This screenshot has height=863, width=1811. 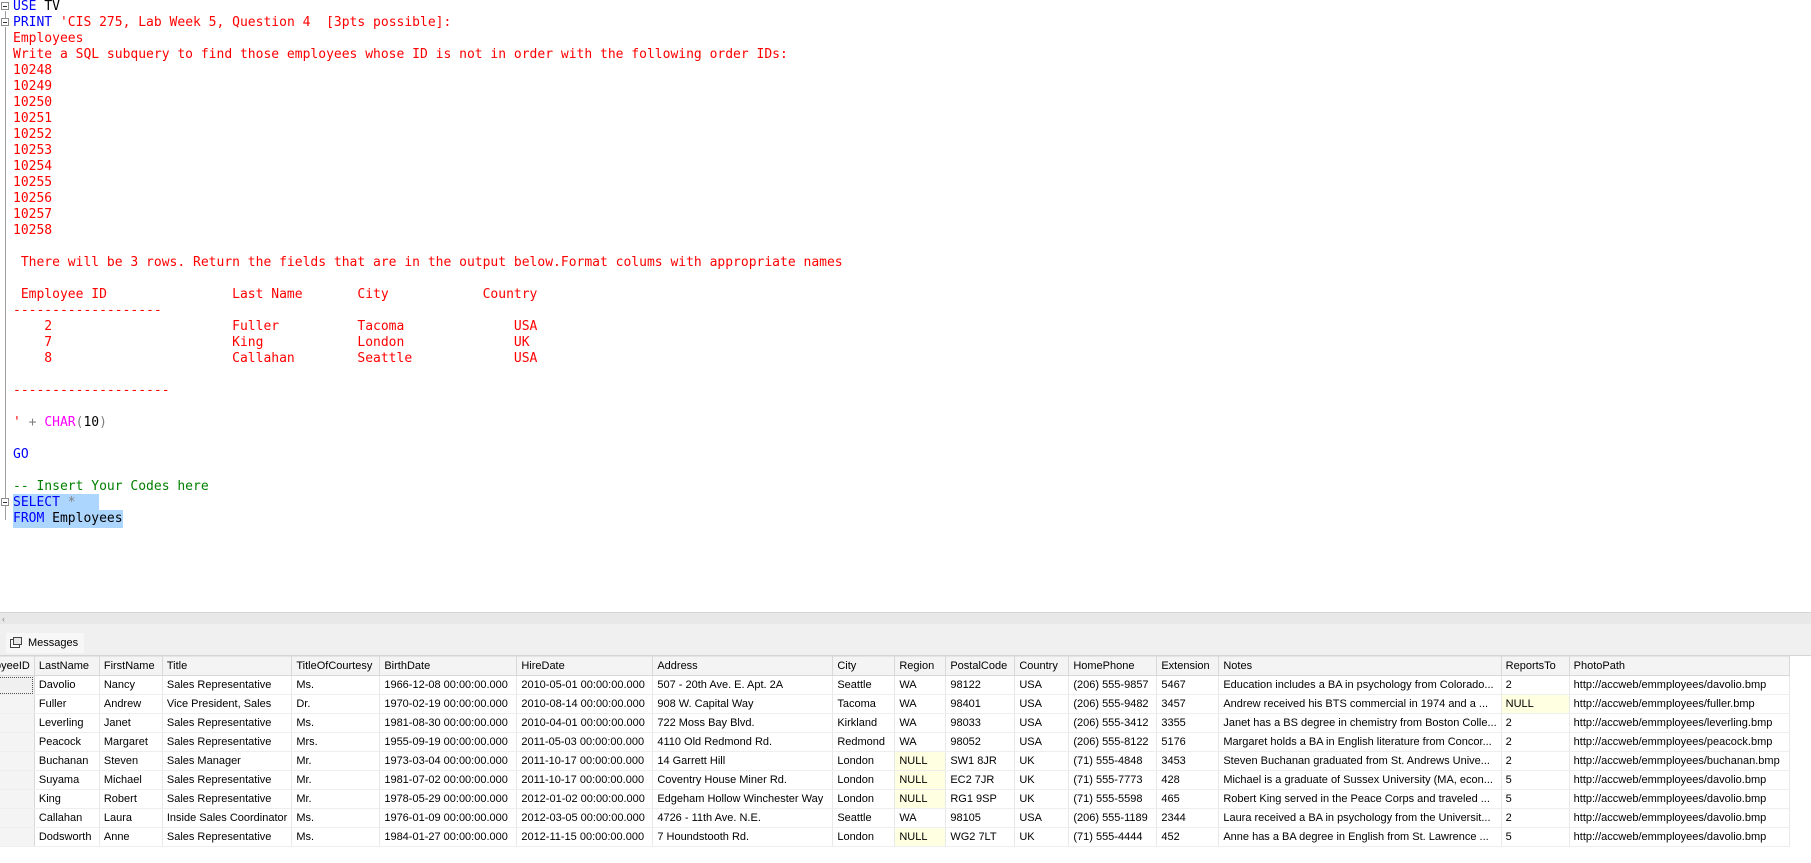 I want to click on table-cell: 14 Garrett Hill, so click(x=743, y=761).